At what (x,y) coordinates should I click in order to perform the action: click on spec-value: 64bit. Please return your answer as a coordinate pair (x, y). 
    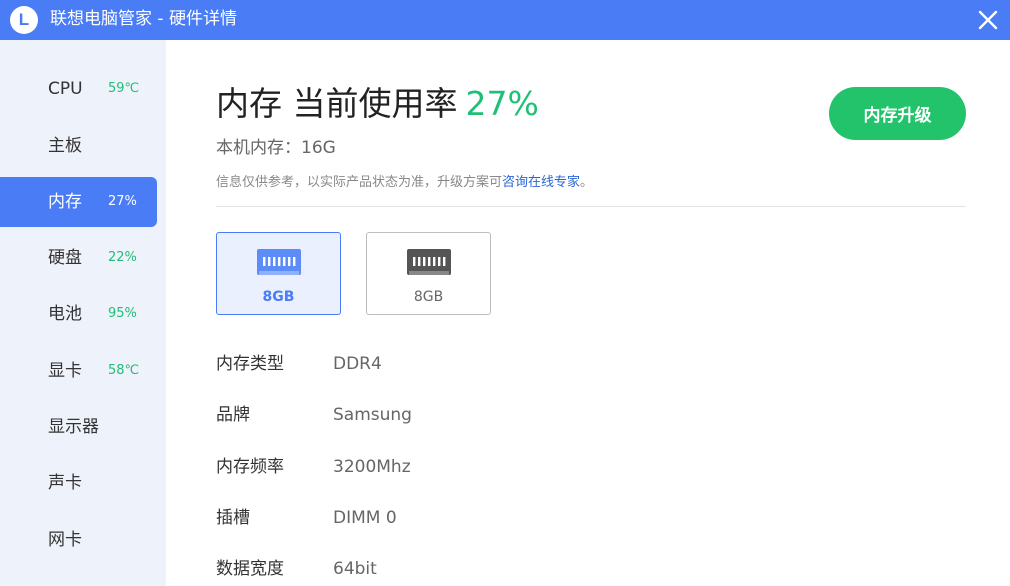
    Looking at the image, I should click on (355, 569).